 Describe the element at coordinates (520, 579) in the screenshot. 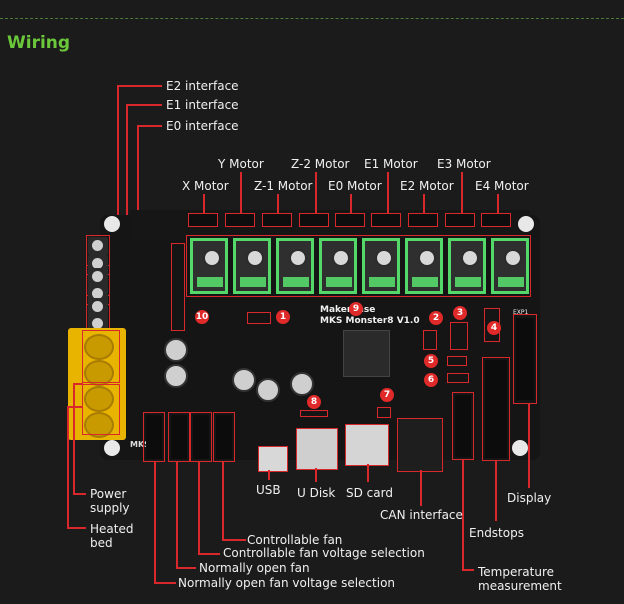

I see `label-temperature-measurement: Temperature measurement` at that location.